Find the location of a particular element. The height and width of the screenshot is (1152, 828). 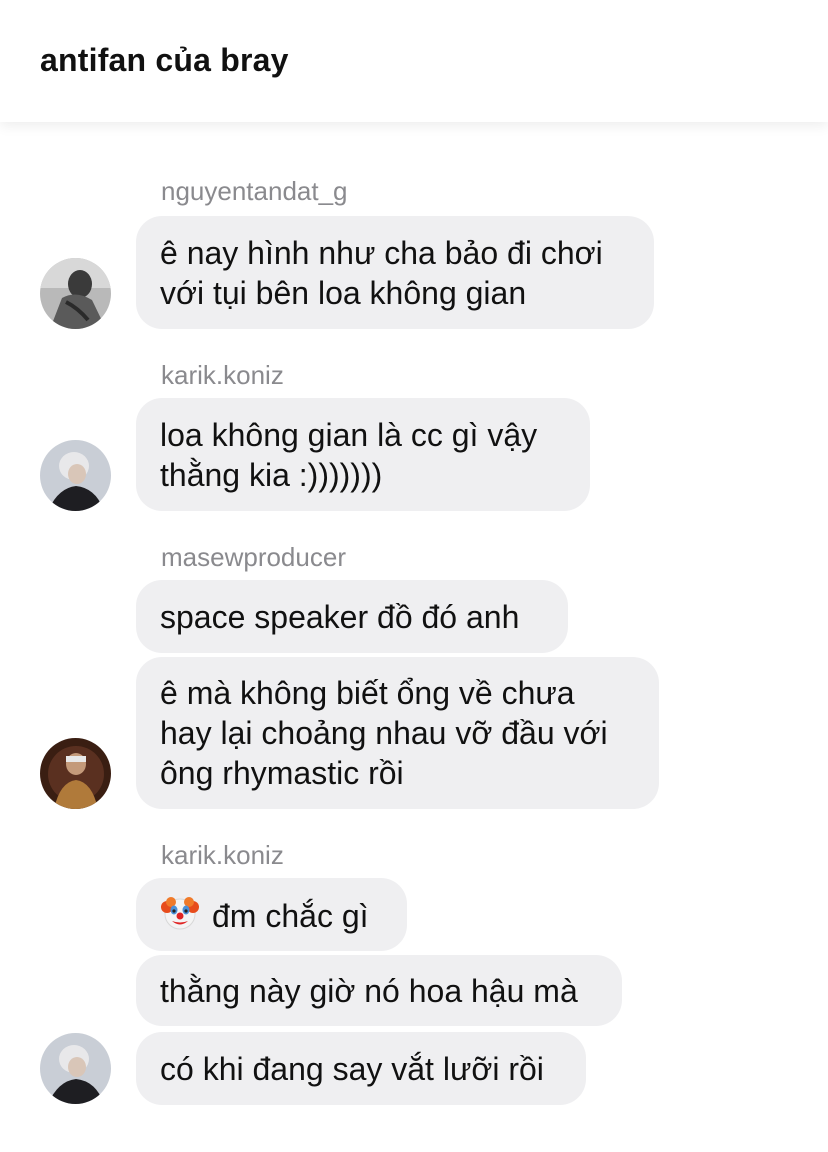

message-text: có khi đang say vắt lưỡi rồi is located at coordinates (352, 1068).